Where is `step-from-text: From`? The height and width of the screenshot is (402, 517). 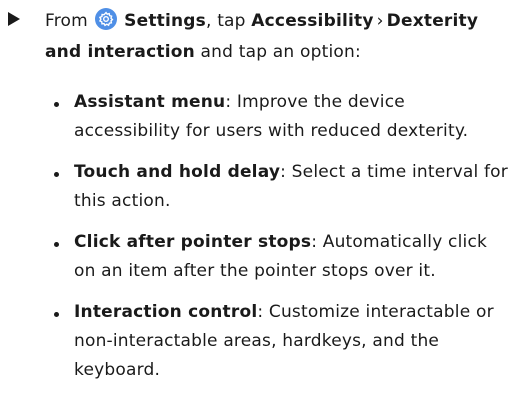
step-from-text: From is located at coordinates (66, 21).